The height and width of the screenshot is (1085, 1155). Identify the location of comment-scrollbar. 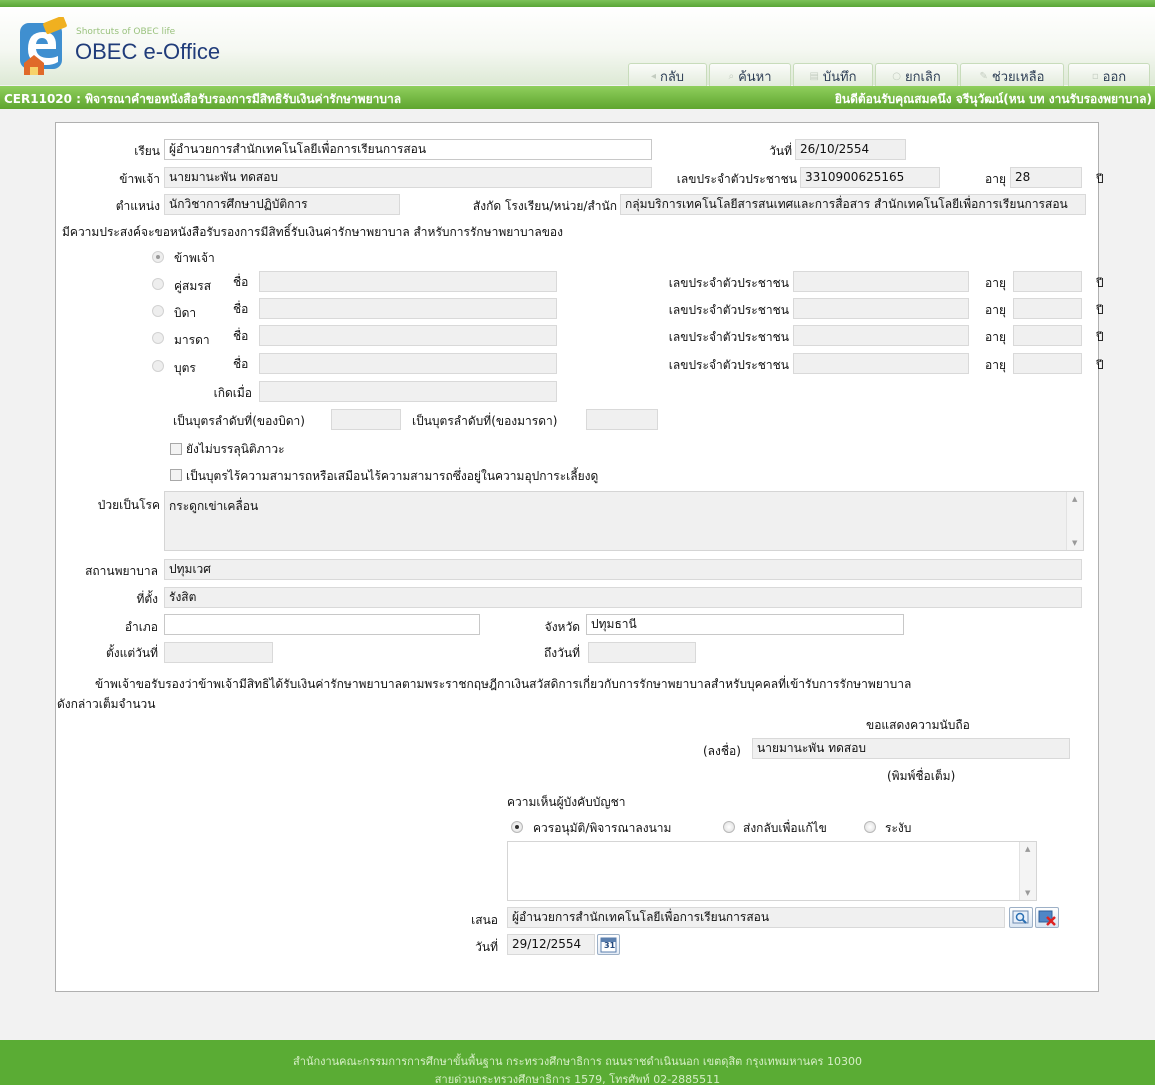
(1027, 871).